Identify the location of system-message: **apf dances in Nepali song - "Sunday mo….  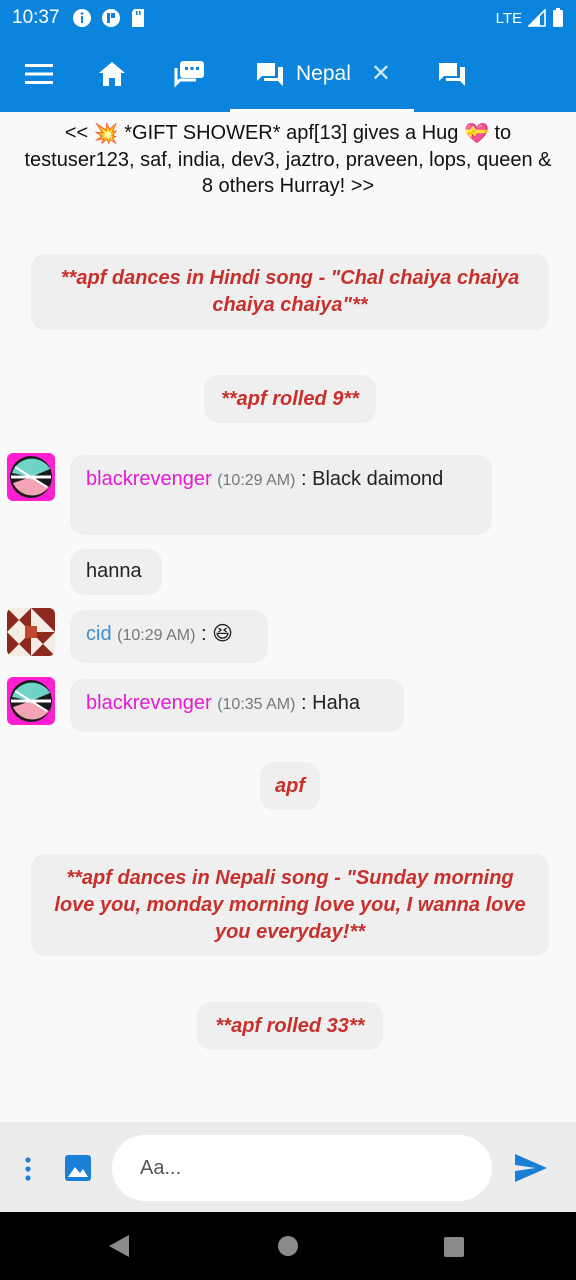
(290, 905).